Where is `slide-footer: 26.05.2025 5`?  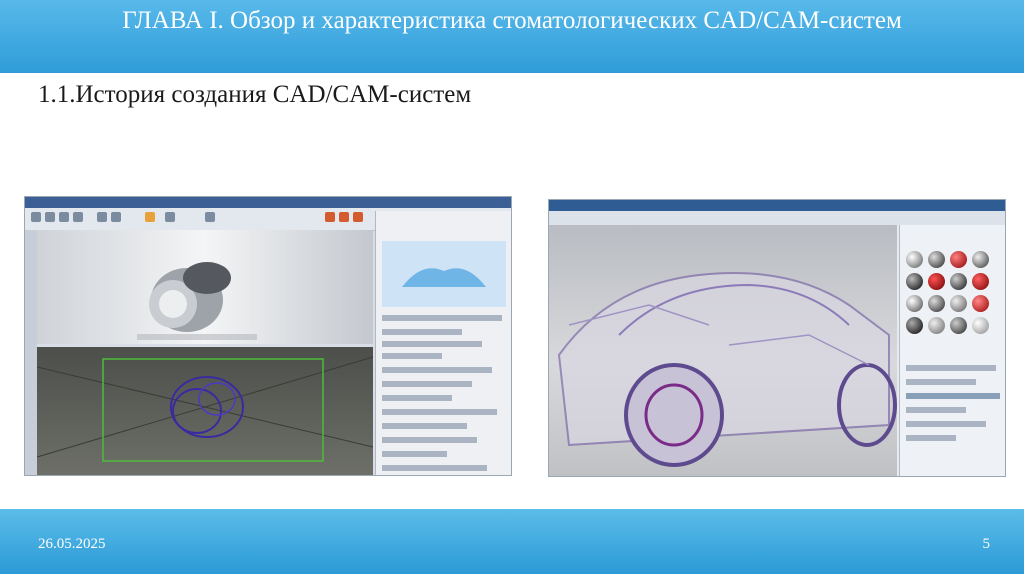 slide-footer: 26.05.2025 5 is located at coordinates (512, 541).